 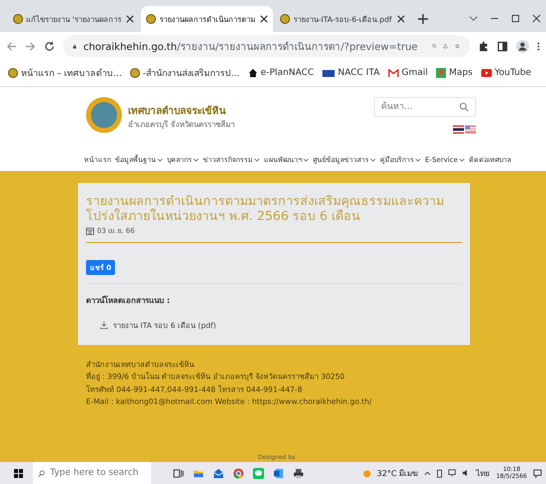 What do you see at coordinates (265, 208) in the screenshot?
I see `article-title: รายงานผลการดำเนินการตามมาตรการส่งเสริมคุณธรรมและความโปร่งใสภายในหน่วยงานฯ พ.ศ. 2566 รอบ 6 เดือน` at bounding box center [265, 208].